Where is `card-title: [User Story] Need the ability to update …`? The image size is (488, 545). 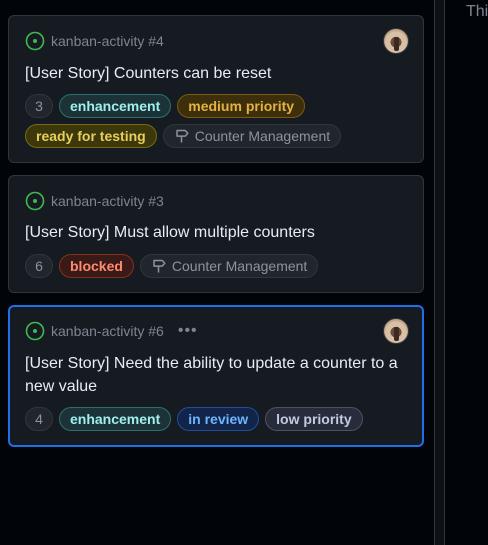 card-title: [User Story] Need the ability to update … is located at coordinates (217, 375).